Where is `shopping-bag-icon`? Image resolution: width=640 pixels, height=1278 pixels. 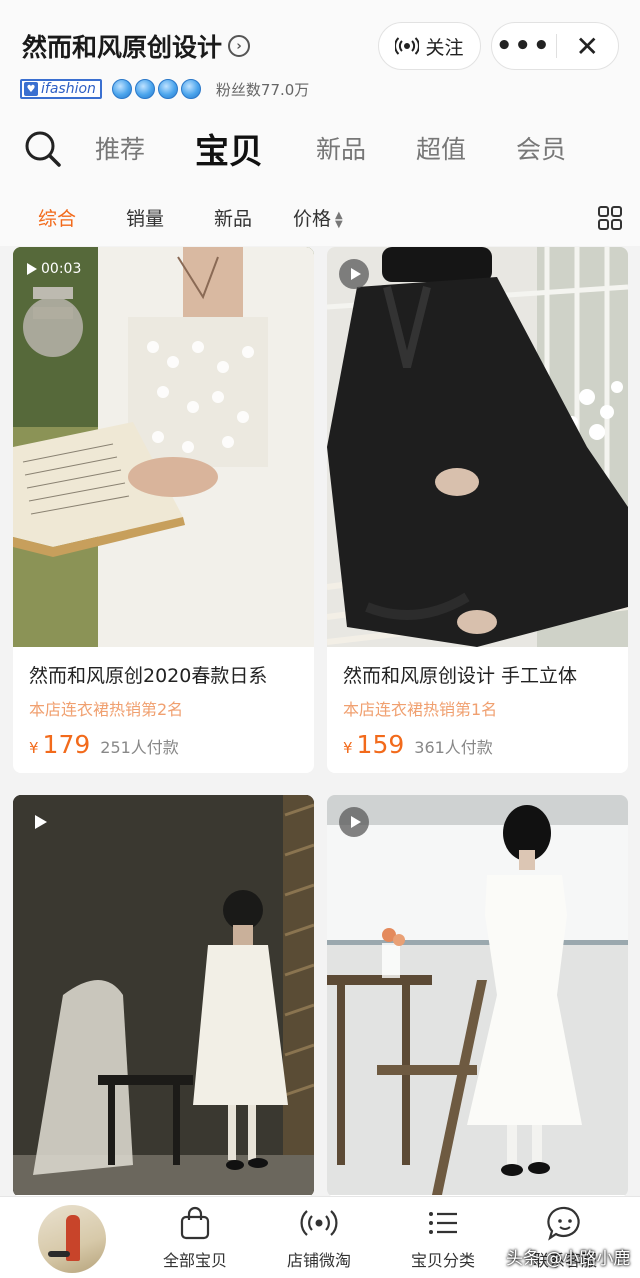
shopping-bag-icon is located at coordinates (195, 1223).